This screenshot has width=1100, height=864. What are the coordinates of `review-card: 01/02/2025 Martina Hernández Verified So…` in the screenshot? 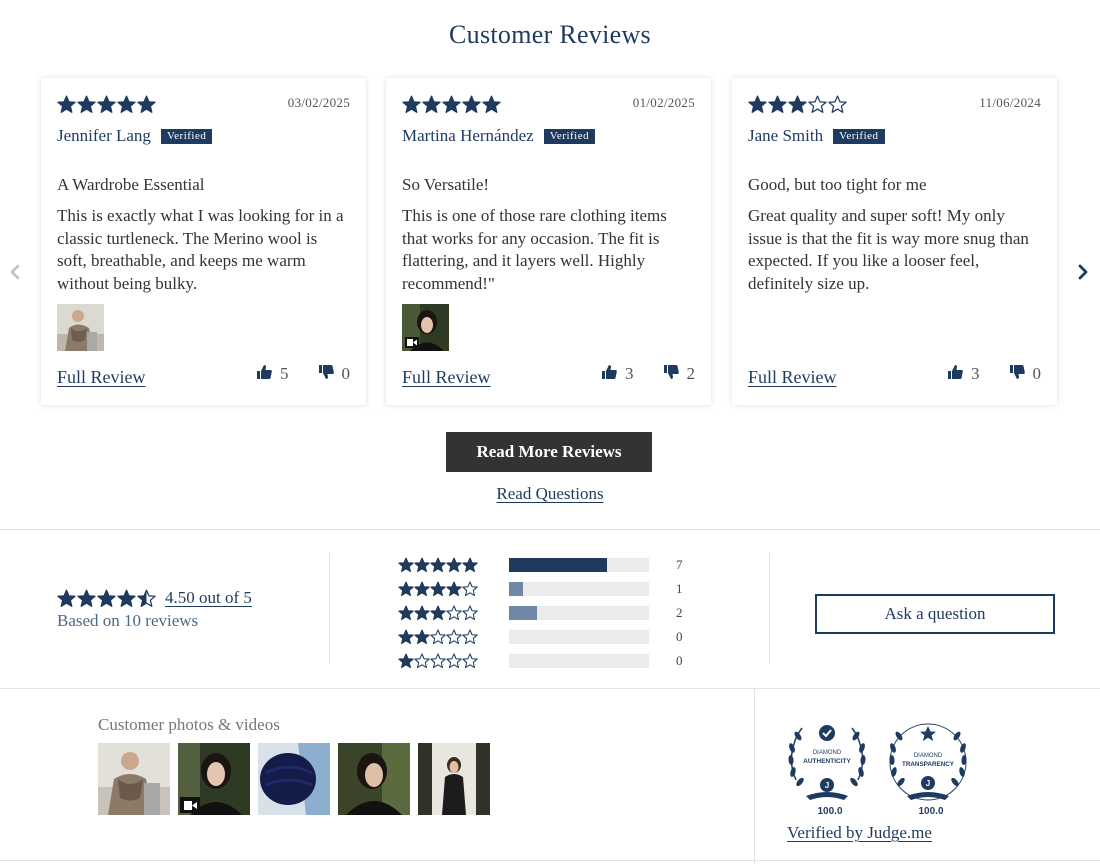 It's located at (548, 241).